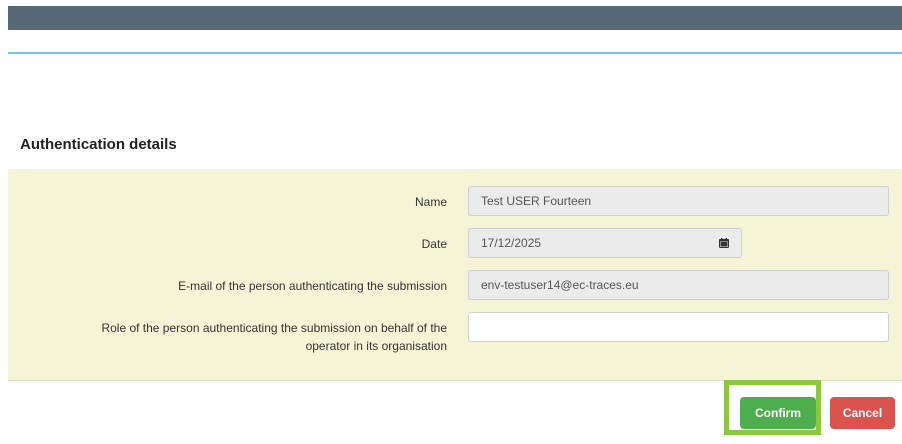 This screenshot has height=444, width=902. What do you see at coordinates (455, 18) in the screenshot?
I see `header-bar` at bounding box center [455, 18].